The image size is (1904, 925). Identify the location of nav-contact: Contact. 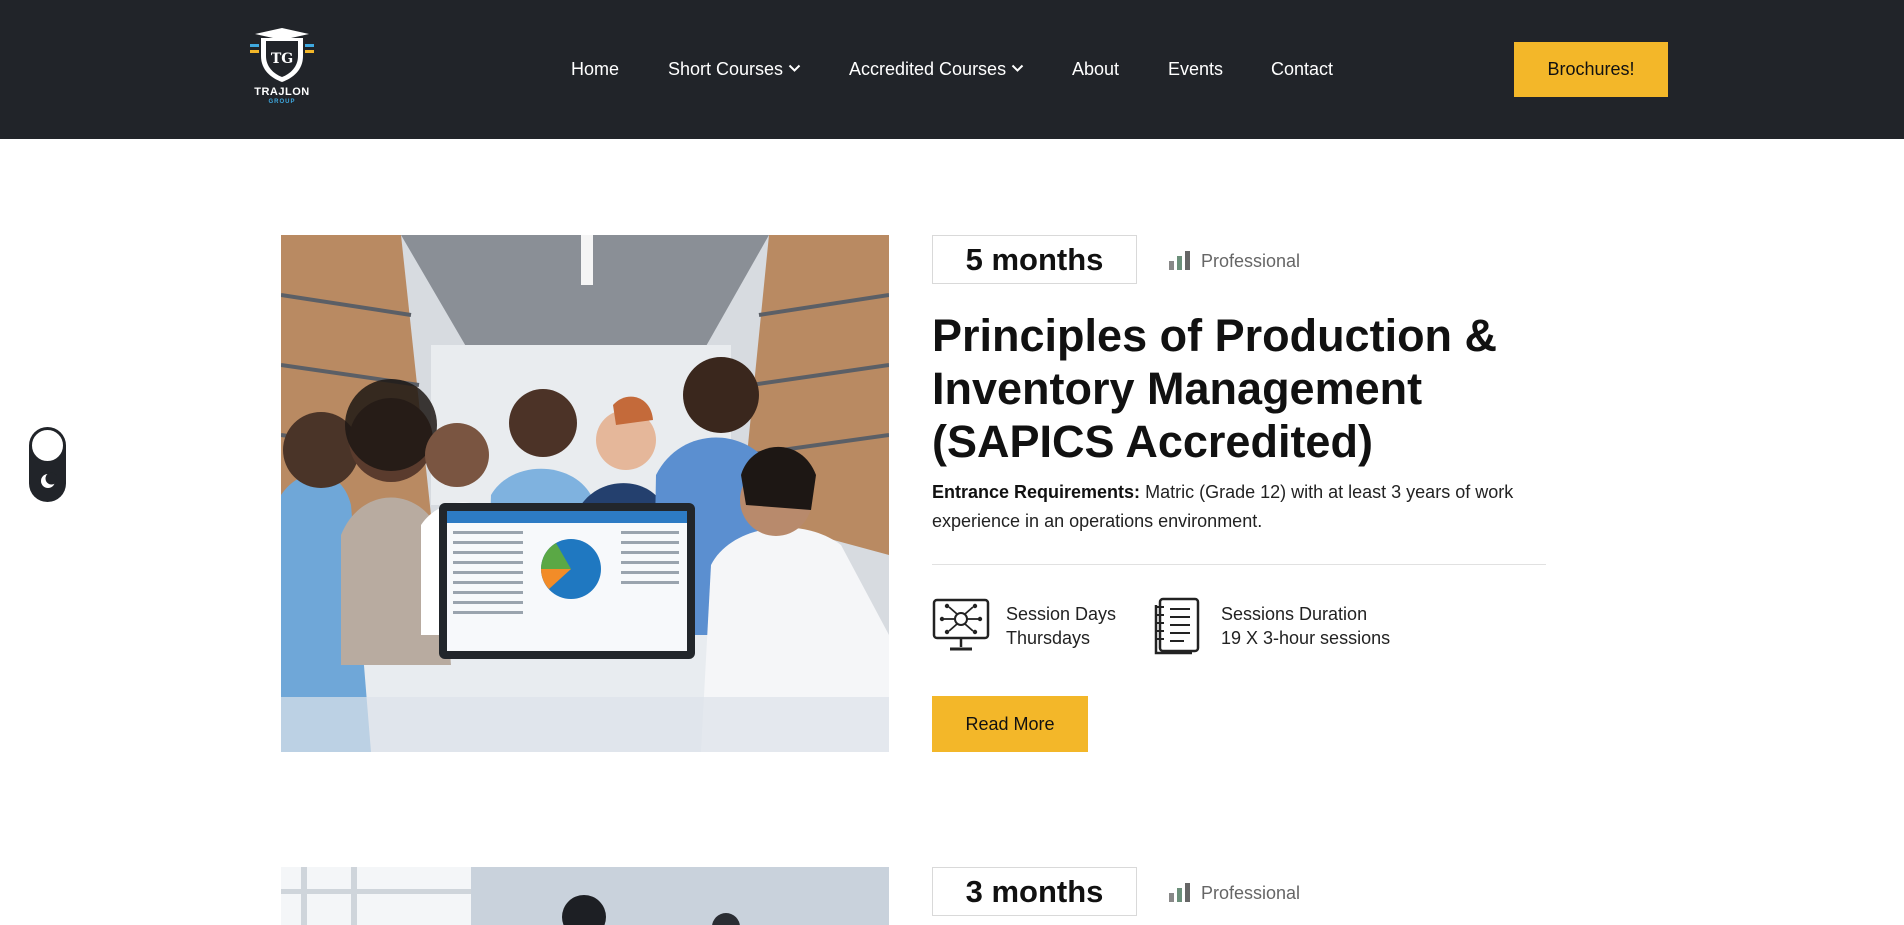
(1302, 69).